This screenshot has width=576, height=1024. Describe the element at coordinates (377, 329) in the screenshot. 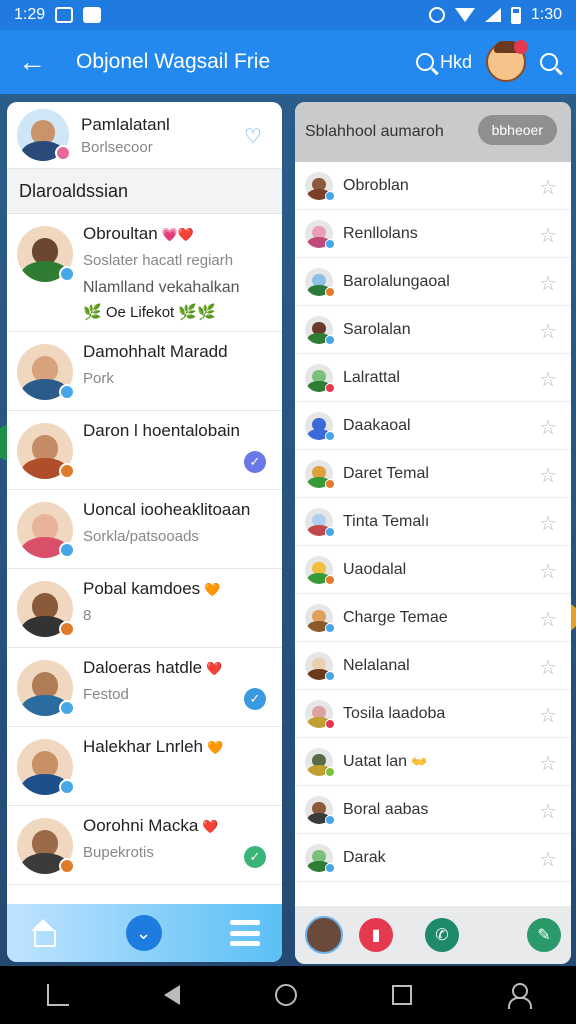

I see `contact-name: Sarolalan` at that location.